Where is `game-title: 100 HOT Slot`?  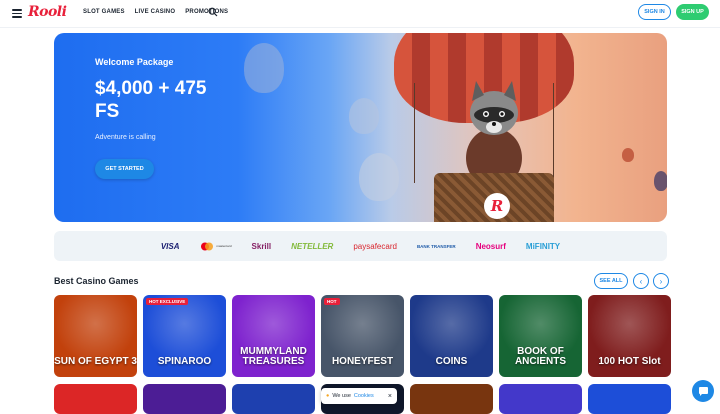
game-title: 100 HOT Slot is located at coordinates (629, 361).